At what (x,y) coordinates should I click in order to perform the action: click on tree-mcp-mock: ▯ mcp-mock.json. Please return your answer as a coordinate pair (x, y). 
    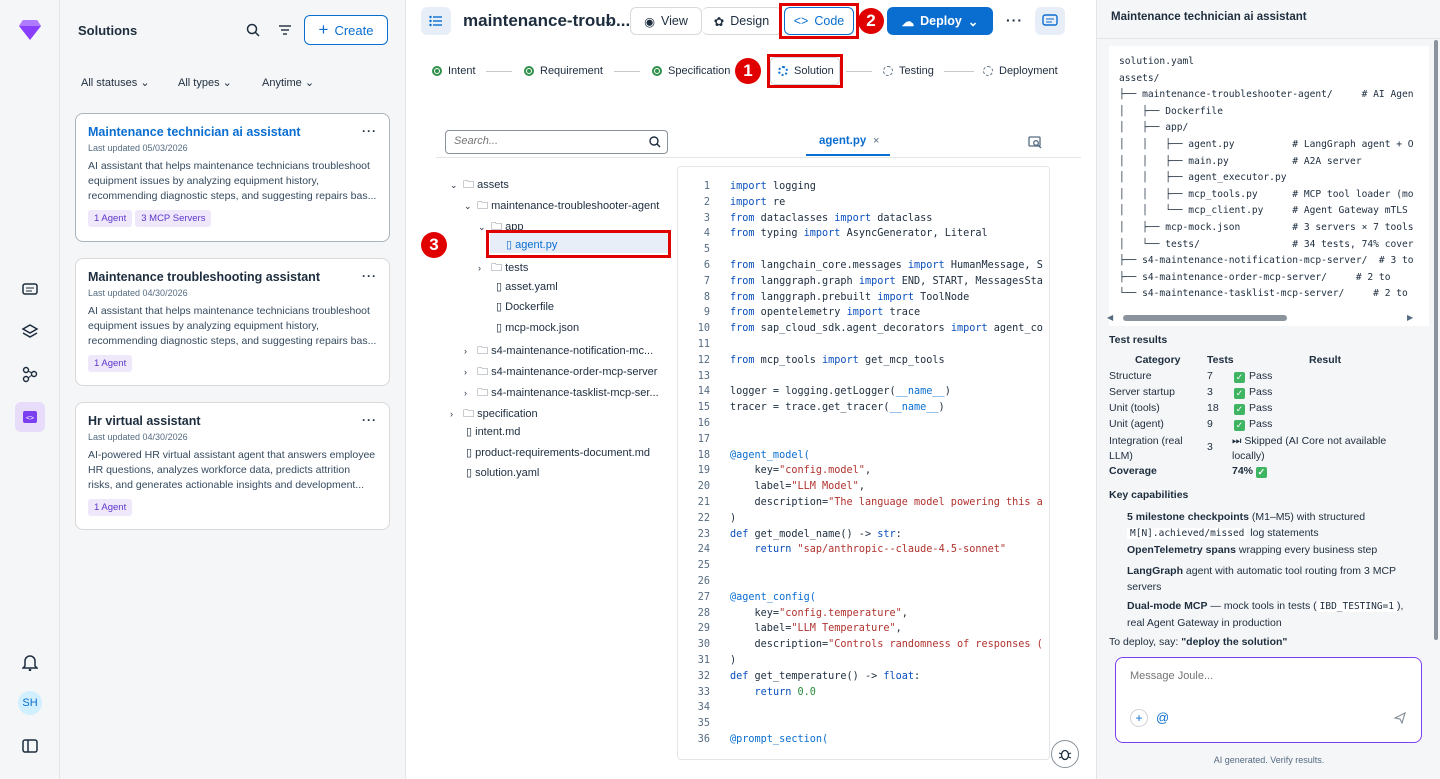
    Looking at the image, I should click on (537, 327).